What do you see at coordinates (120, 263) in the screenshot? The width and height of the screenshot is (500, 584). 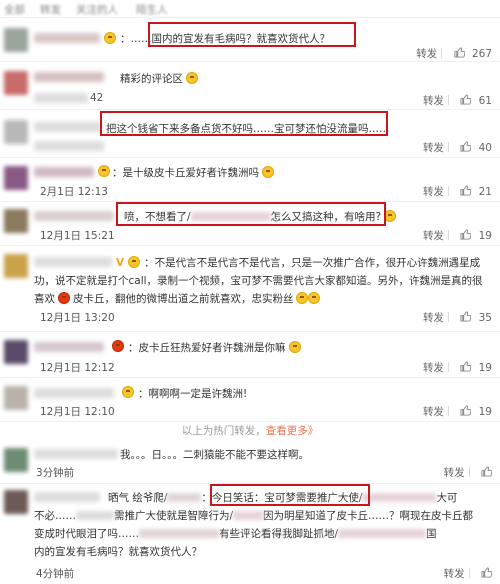 I see `verified-icon: V` at bounding box center [120, 263].